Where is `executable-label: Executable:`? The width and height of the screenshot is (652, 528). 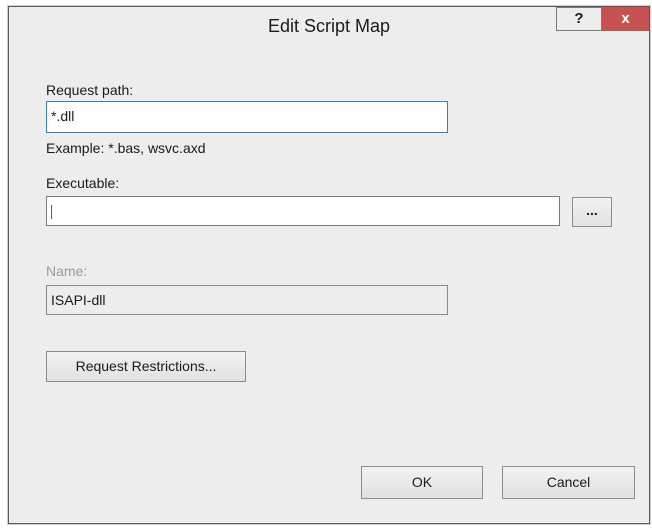
executable-label: Executable: is located at coordinates (83, 183).